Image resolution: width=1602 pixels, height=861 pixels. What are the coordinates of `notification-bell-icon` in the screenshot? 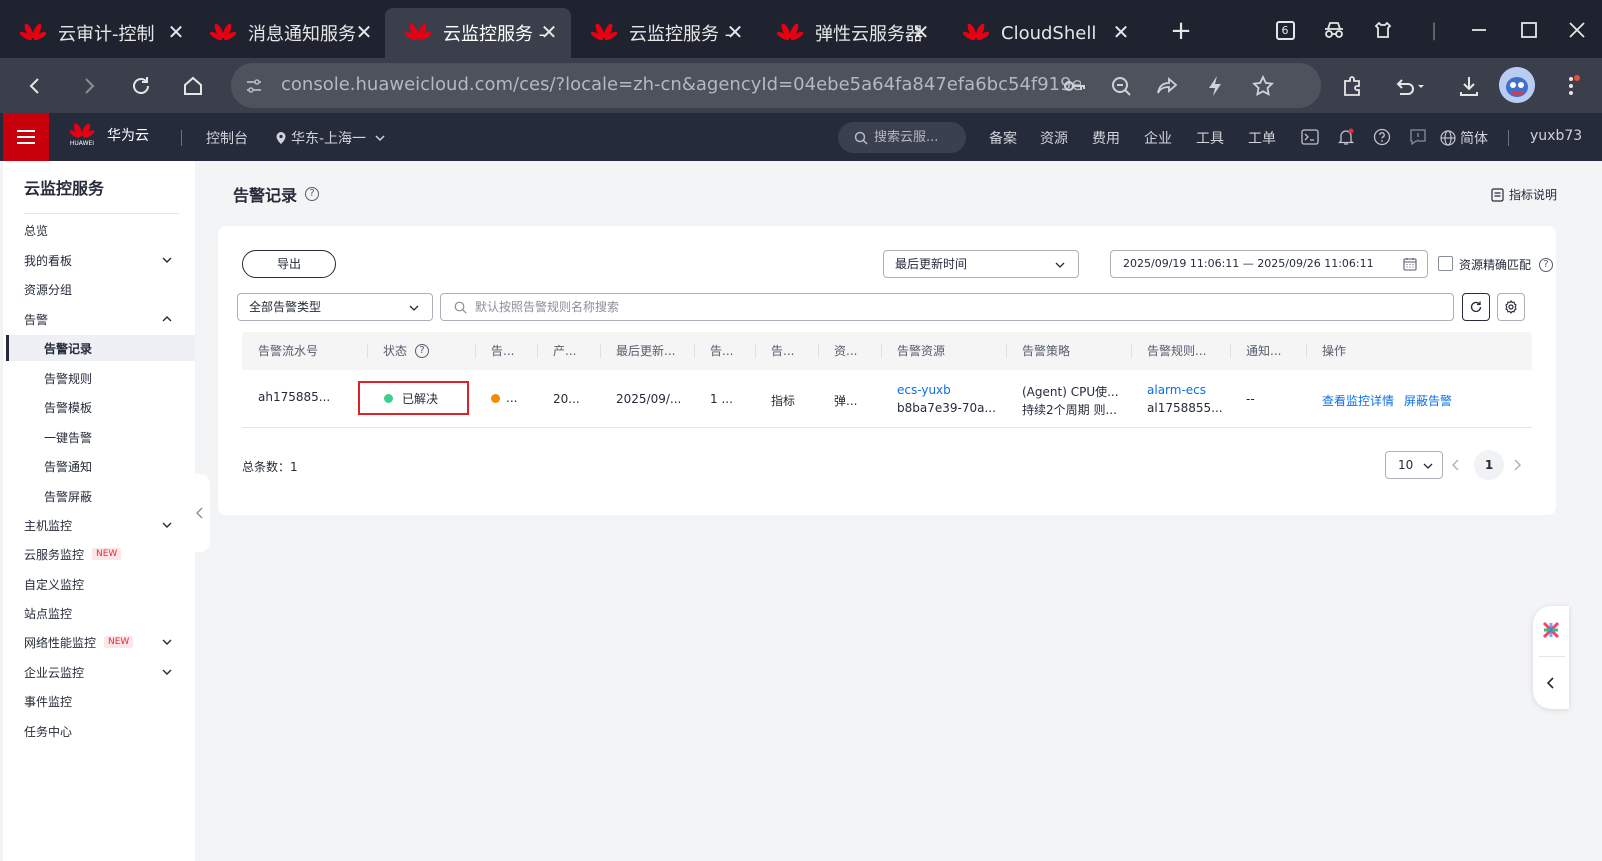 It's located at (1346, 137).